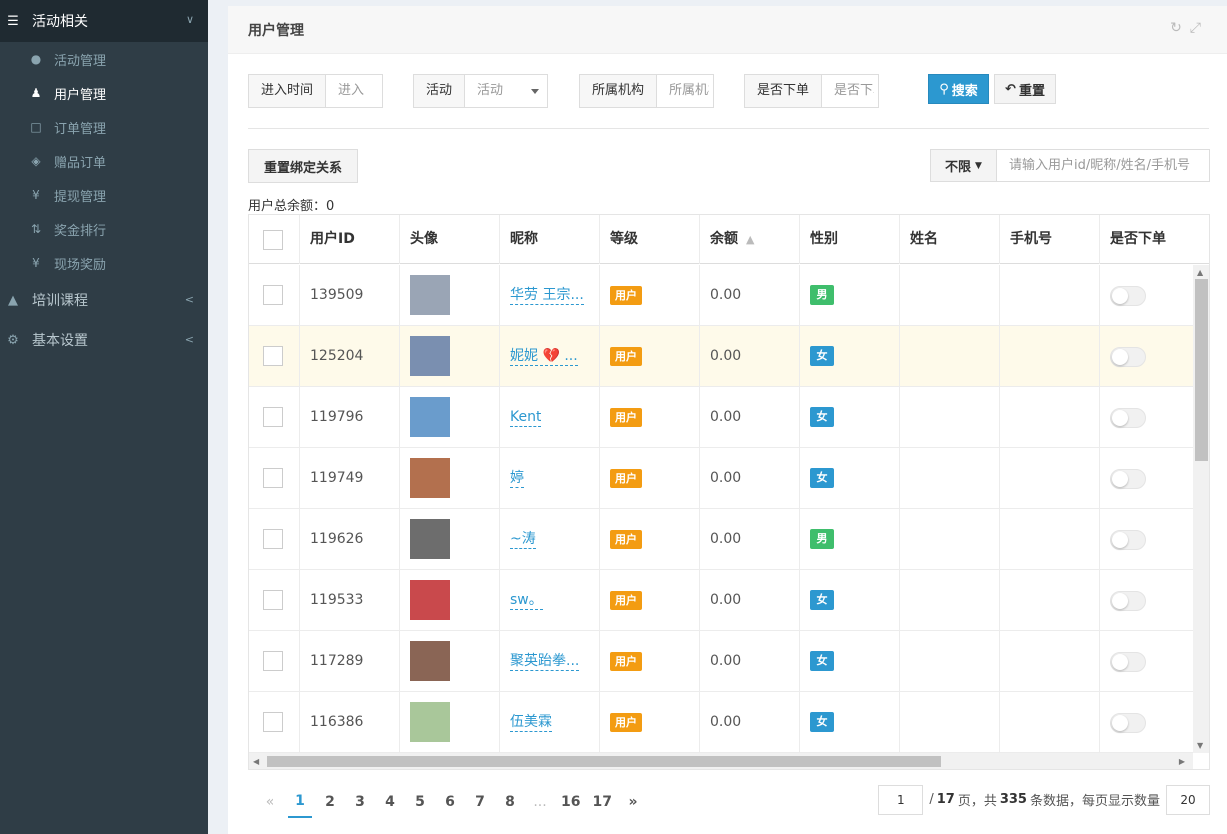 The image size is (1227, 834). I want to click on nickname-link: 伍美霖, so click(531, 722).